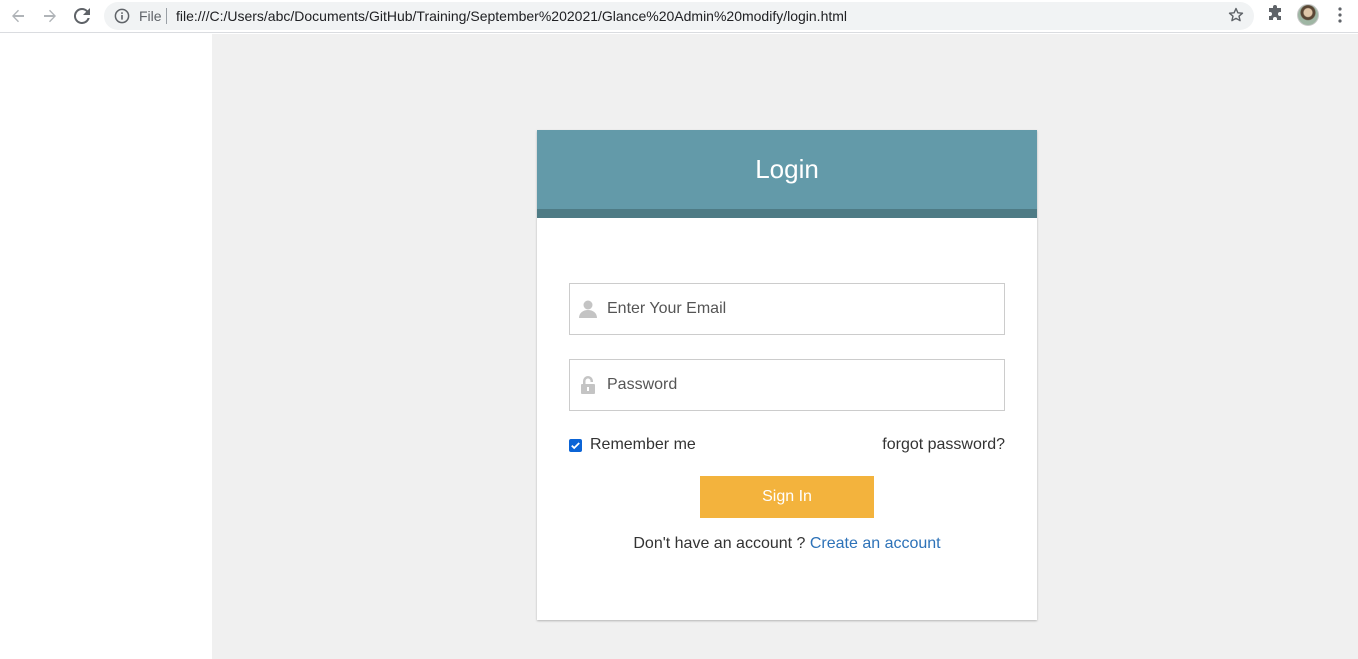 The width and height of the screenshot is (1358, 659). Describe the element at coordinates (875, 543) in the screenshot. I see `create-account-link: Create an account` at that location.